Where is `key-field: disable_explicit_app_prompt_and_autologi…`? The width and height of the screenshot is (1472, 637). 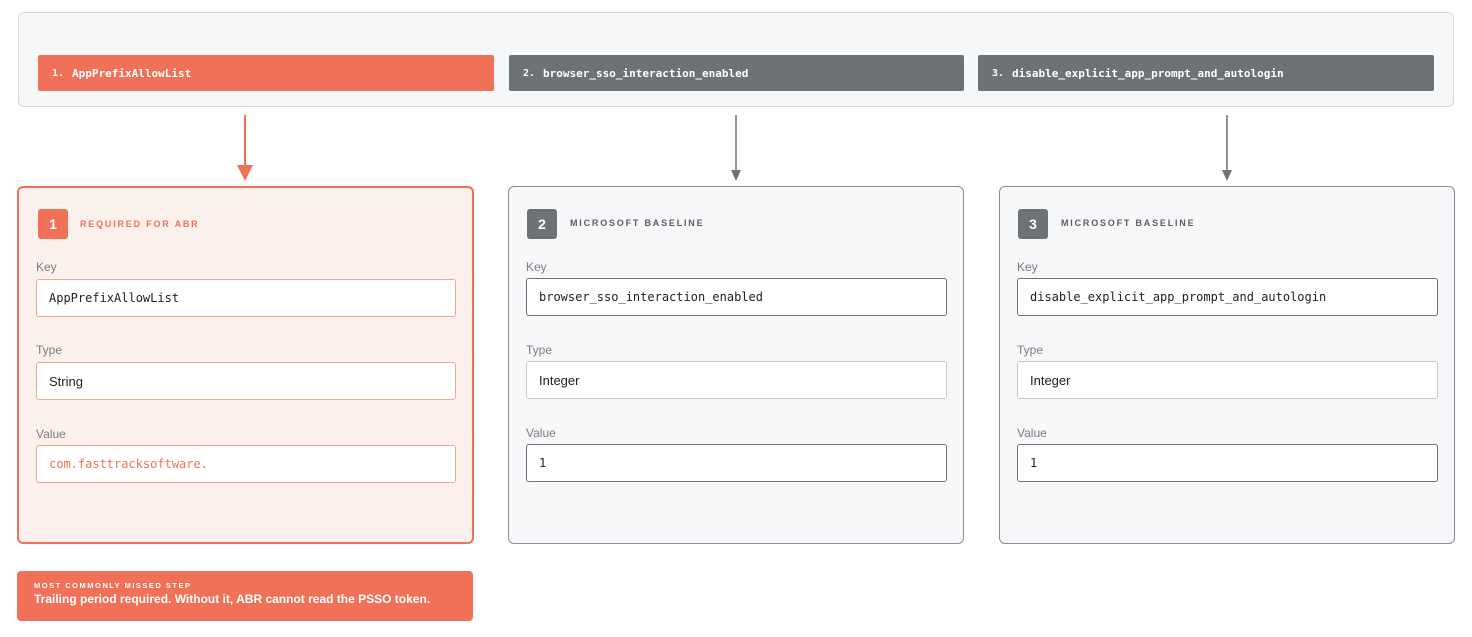
key-field: disable_explicit_app_prompt_and_autologi… is located at coordinates (1227, 297).